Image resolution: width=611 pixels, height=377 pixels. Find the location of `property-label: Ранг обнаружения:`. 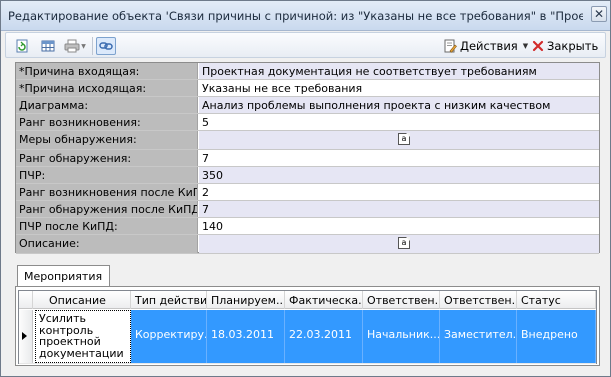

property-label: Ранг обнаружения: is located at coordinates (107, 158).